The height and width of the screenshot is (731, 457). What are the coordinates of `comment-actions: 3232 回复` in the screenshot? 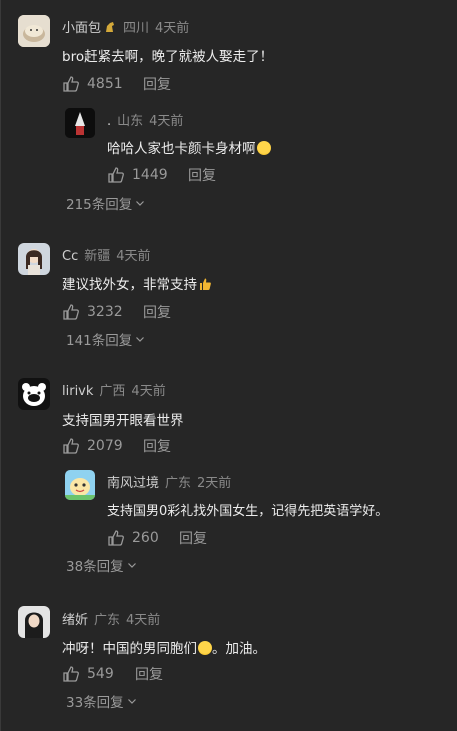 It's located at (116, 312).